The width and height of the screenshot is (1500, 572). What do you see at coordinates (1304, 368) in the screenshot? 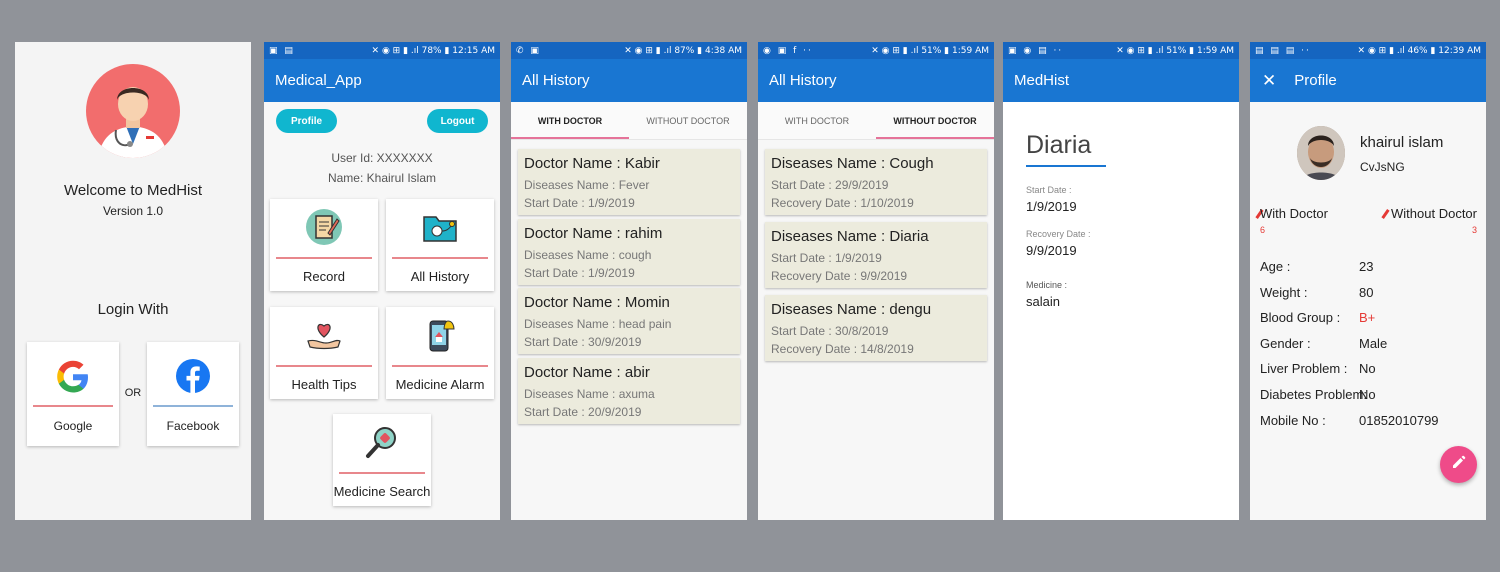
I see `liver-problem-label: Liver Problem :` at bounding box center [1304, 368].